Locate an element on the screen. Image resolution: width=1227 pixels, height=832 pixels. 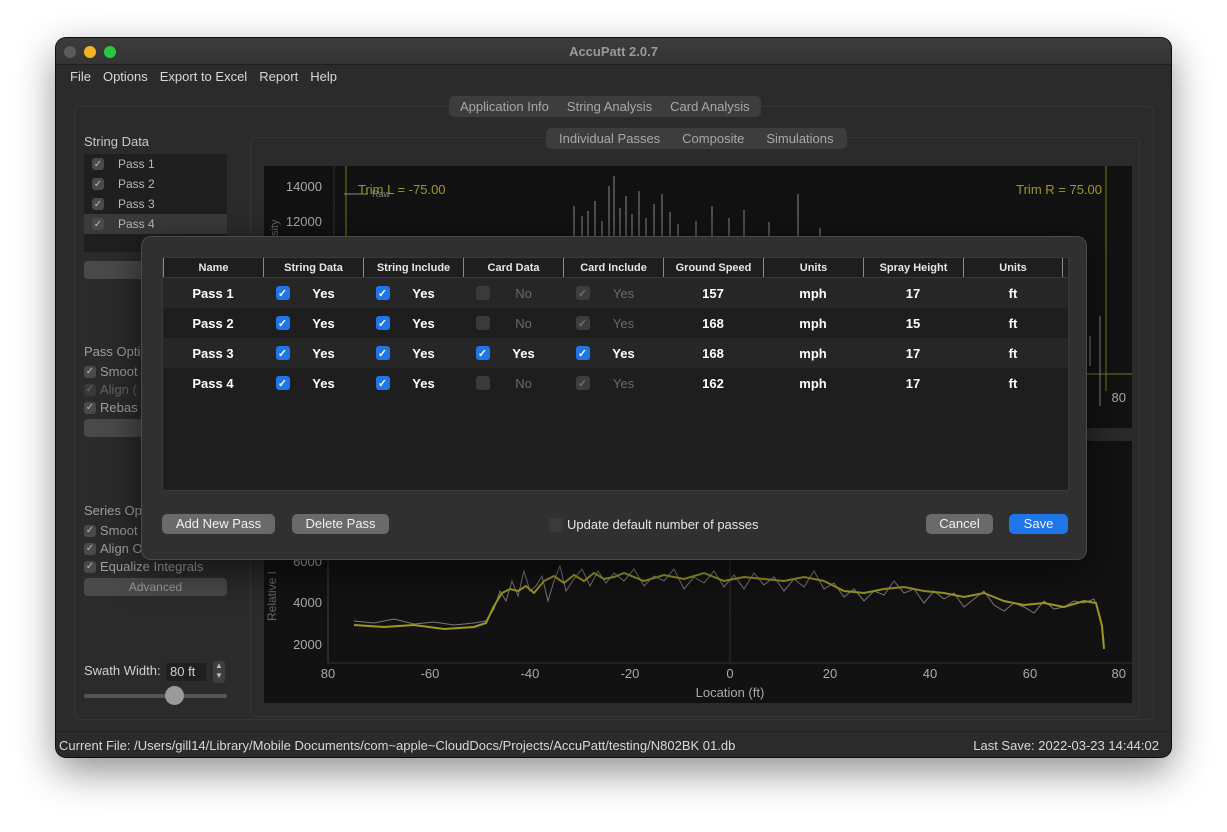
swath-slider-track is located at coordinates (155, 696).